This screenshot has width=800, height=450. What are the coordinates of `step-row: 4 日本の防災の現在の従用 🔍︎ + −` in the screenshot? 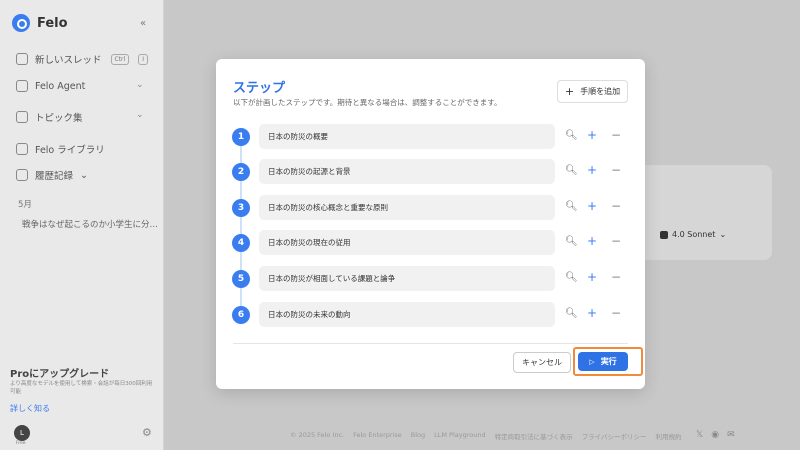 It's located at (432, 242).